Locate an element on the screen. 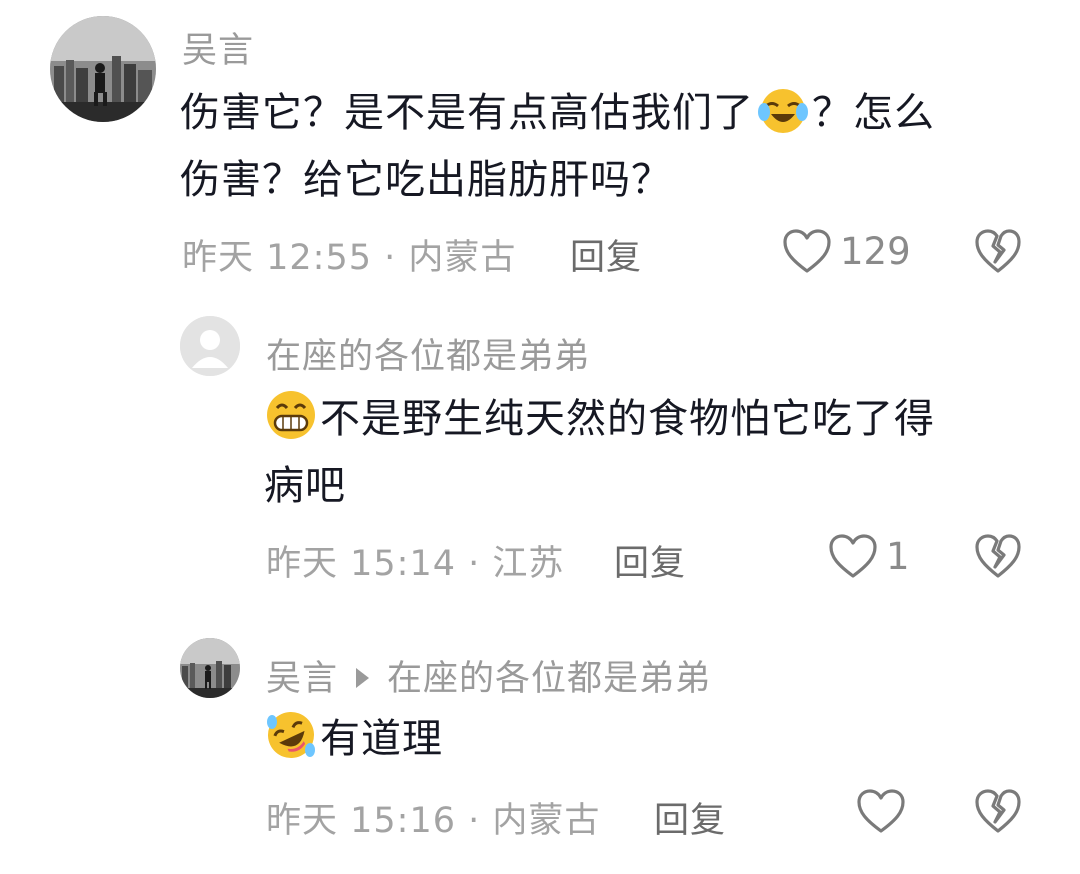 Image resolution: width=1080 pixels, height=874 pixels. comment-time: 昨天 15:14 is located at coordinates (361, 564).